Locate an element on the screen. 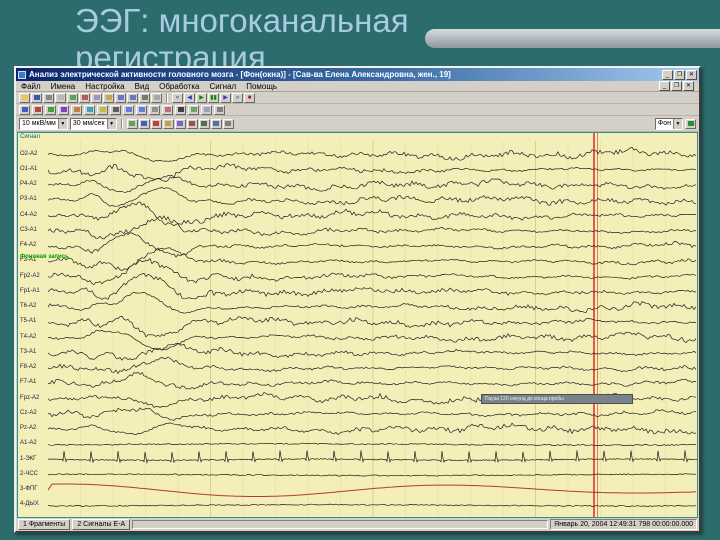  menu-item-6: Сигнал is located at coordinates (222, 86).